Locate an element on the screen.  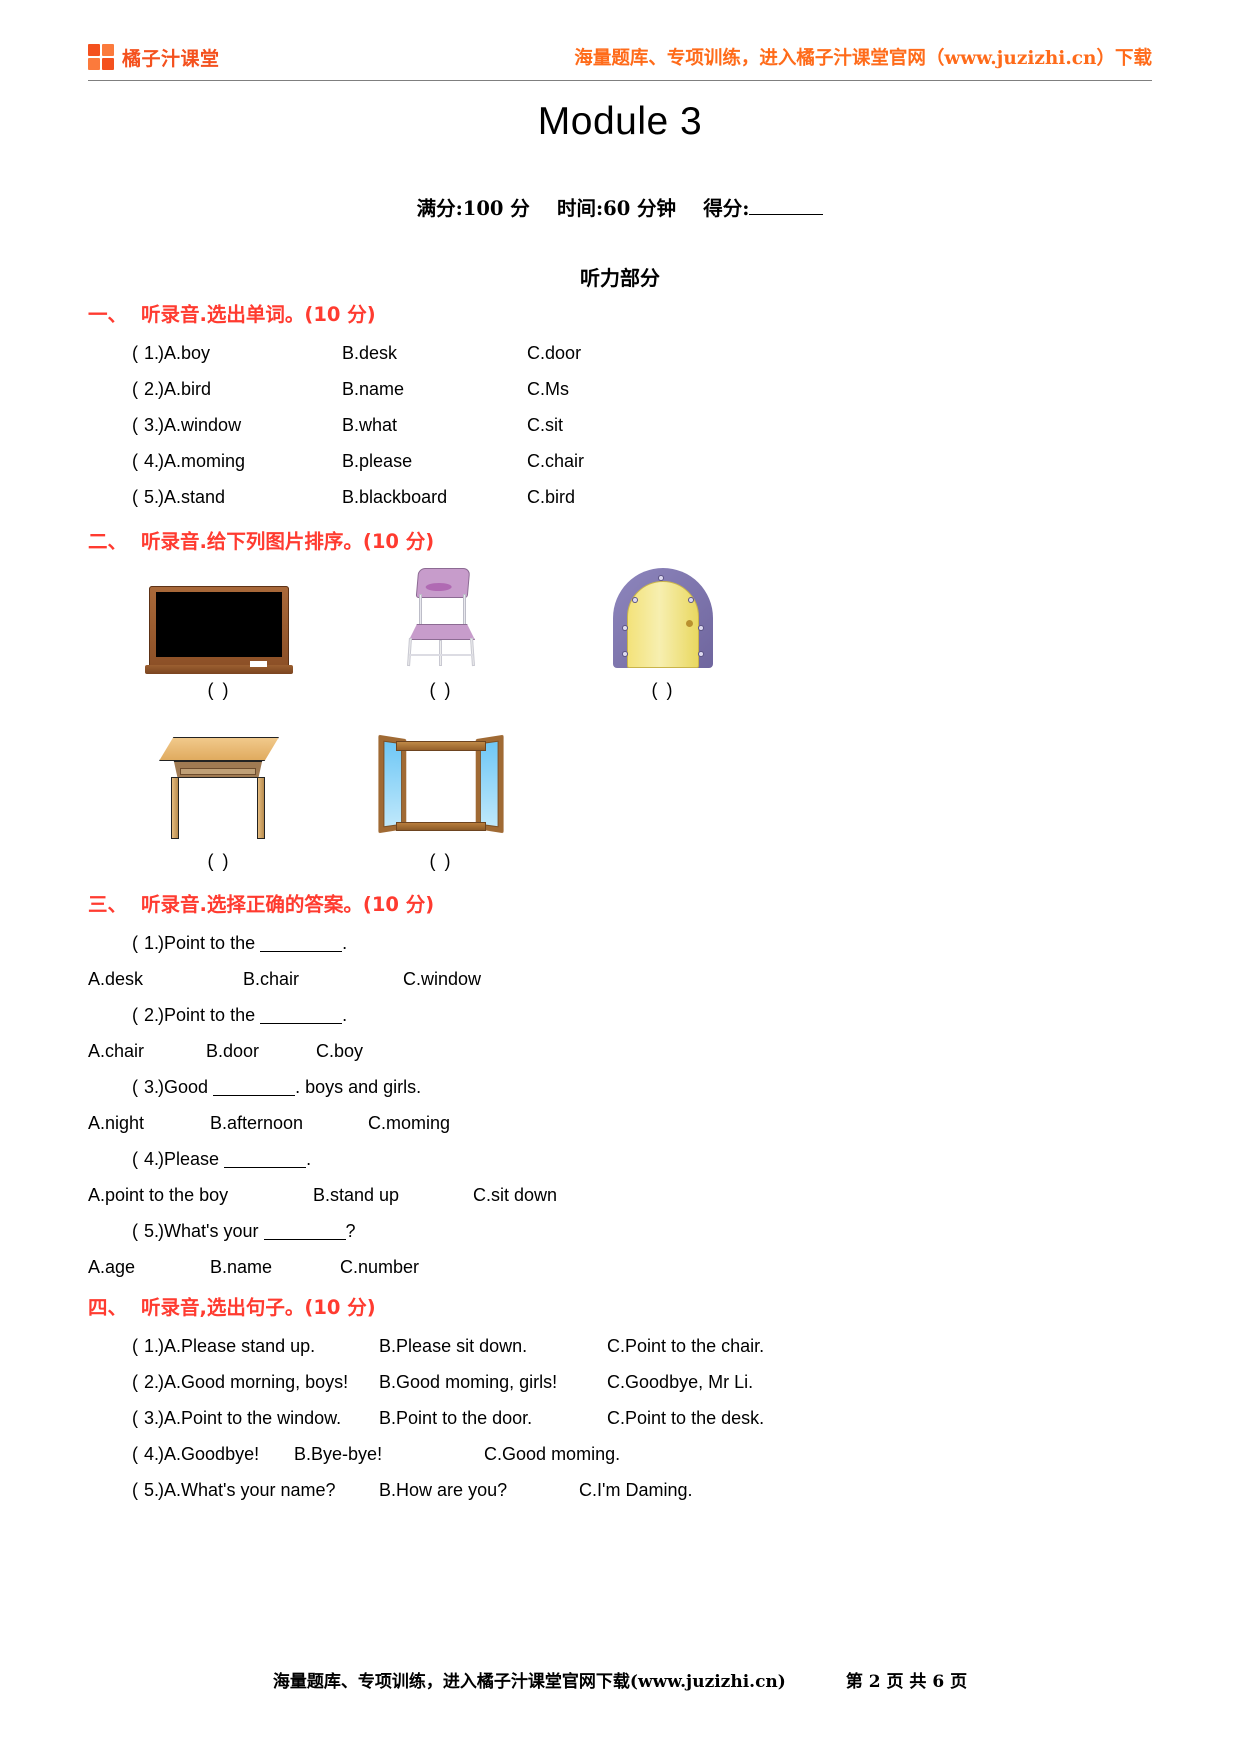
option-c: C.Good moming. is located at coordinates (552, 1454).